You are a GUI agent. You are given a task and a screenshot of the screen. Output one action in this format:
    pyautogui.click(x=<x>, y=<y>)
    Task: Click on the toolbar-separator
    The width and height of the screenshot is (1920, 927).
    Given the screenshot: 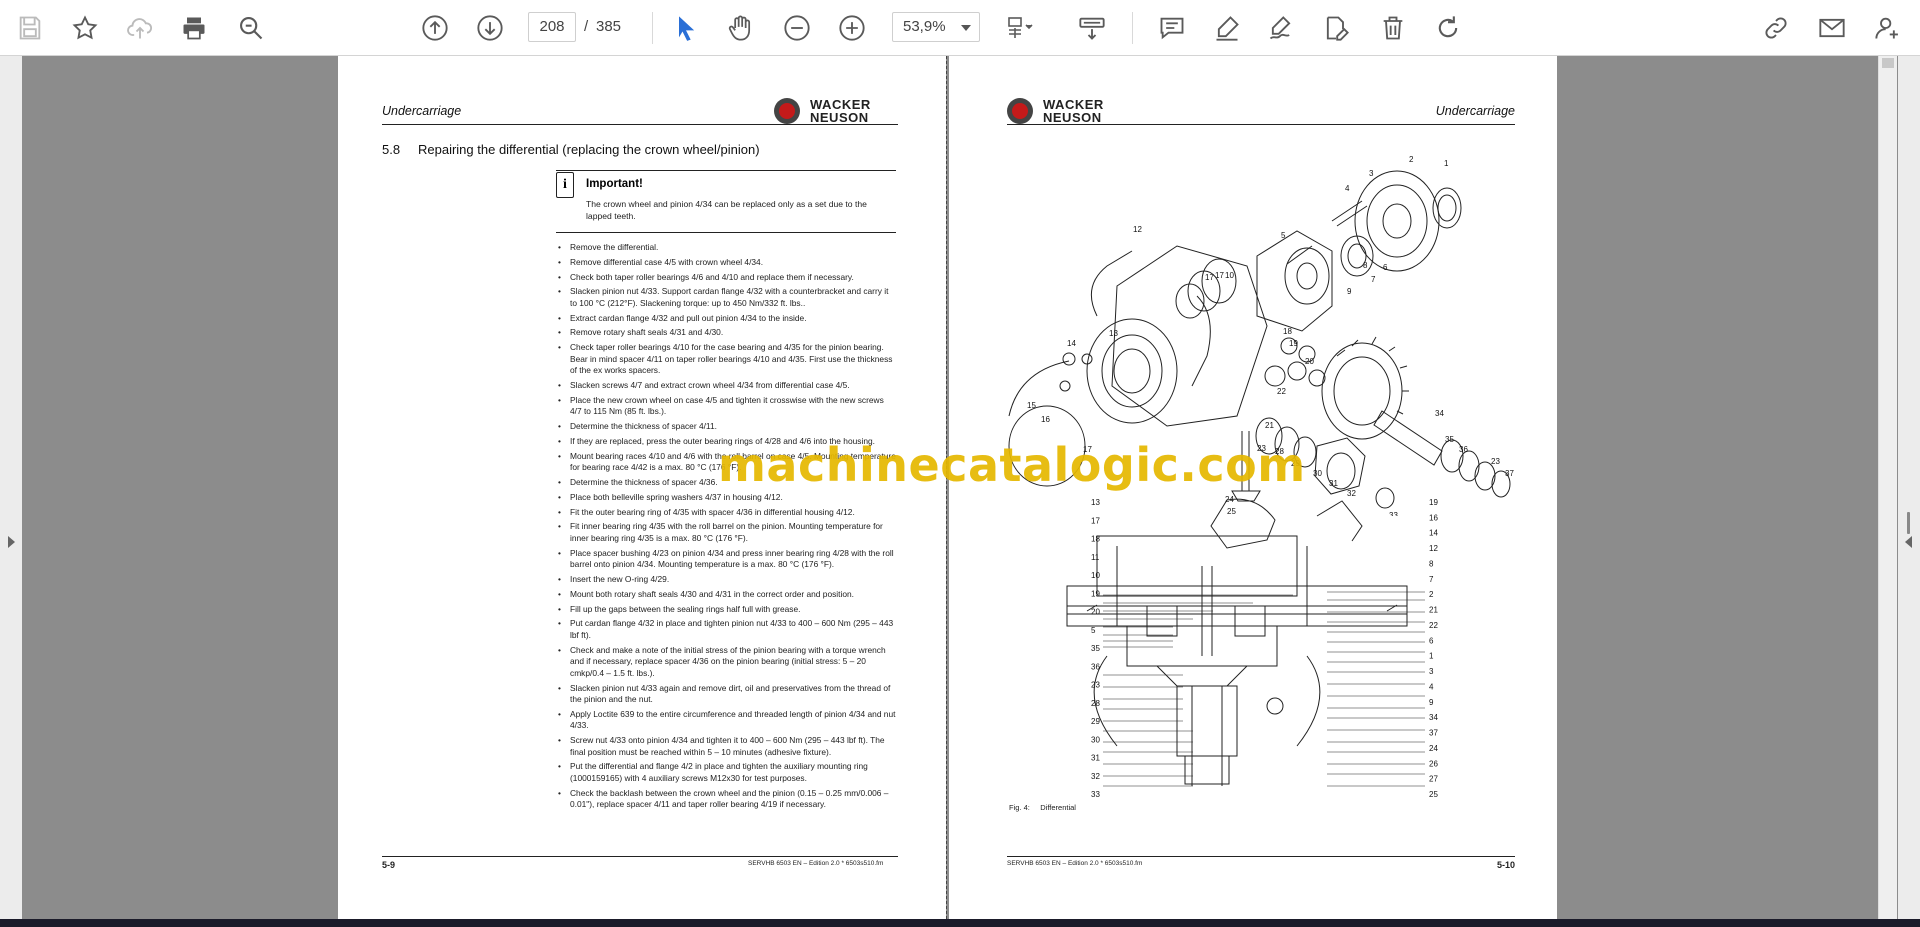 What is the action you would take?
    pyautogui.click(x=652, y=28)
    